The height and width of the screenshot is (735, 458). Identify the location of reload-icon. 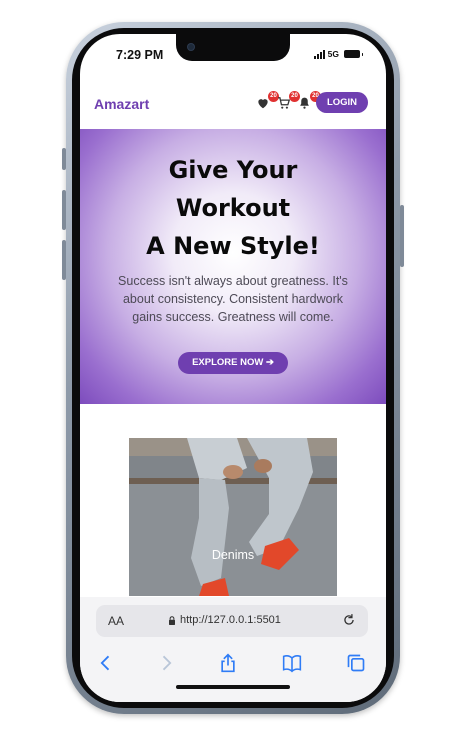
(349, 620).